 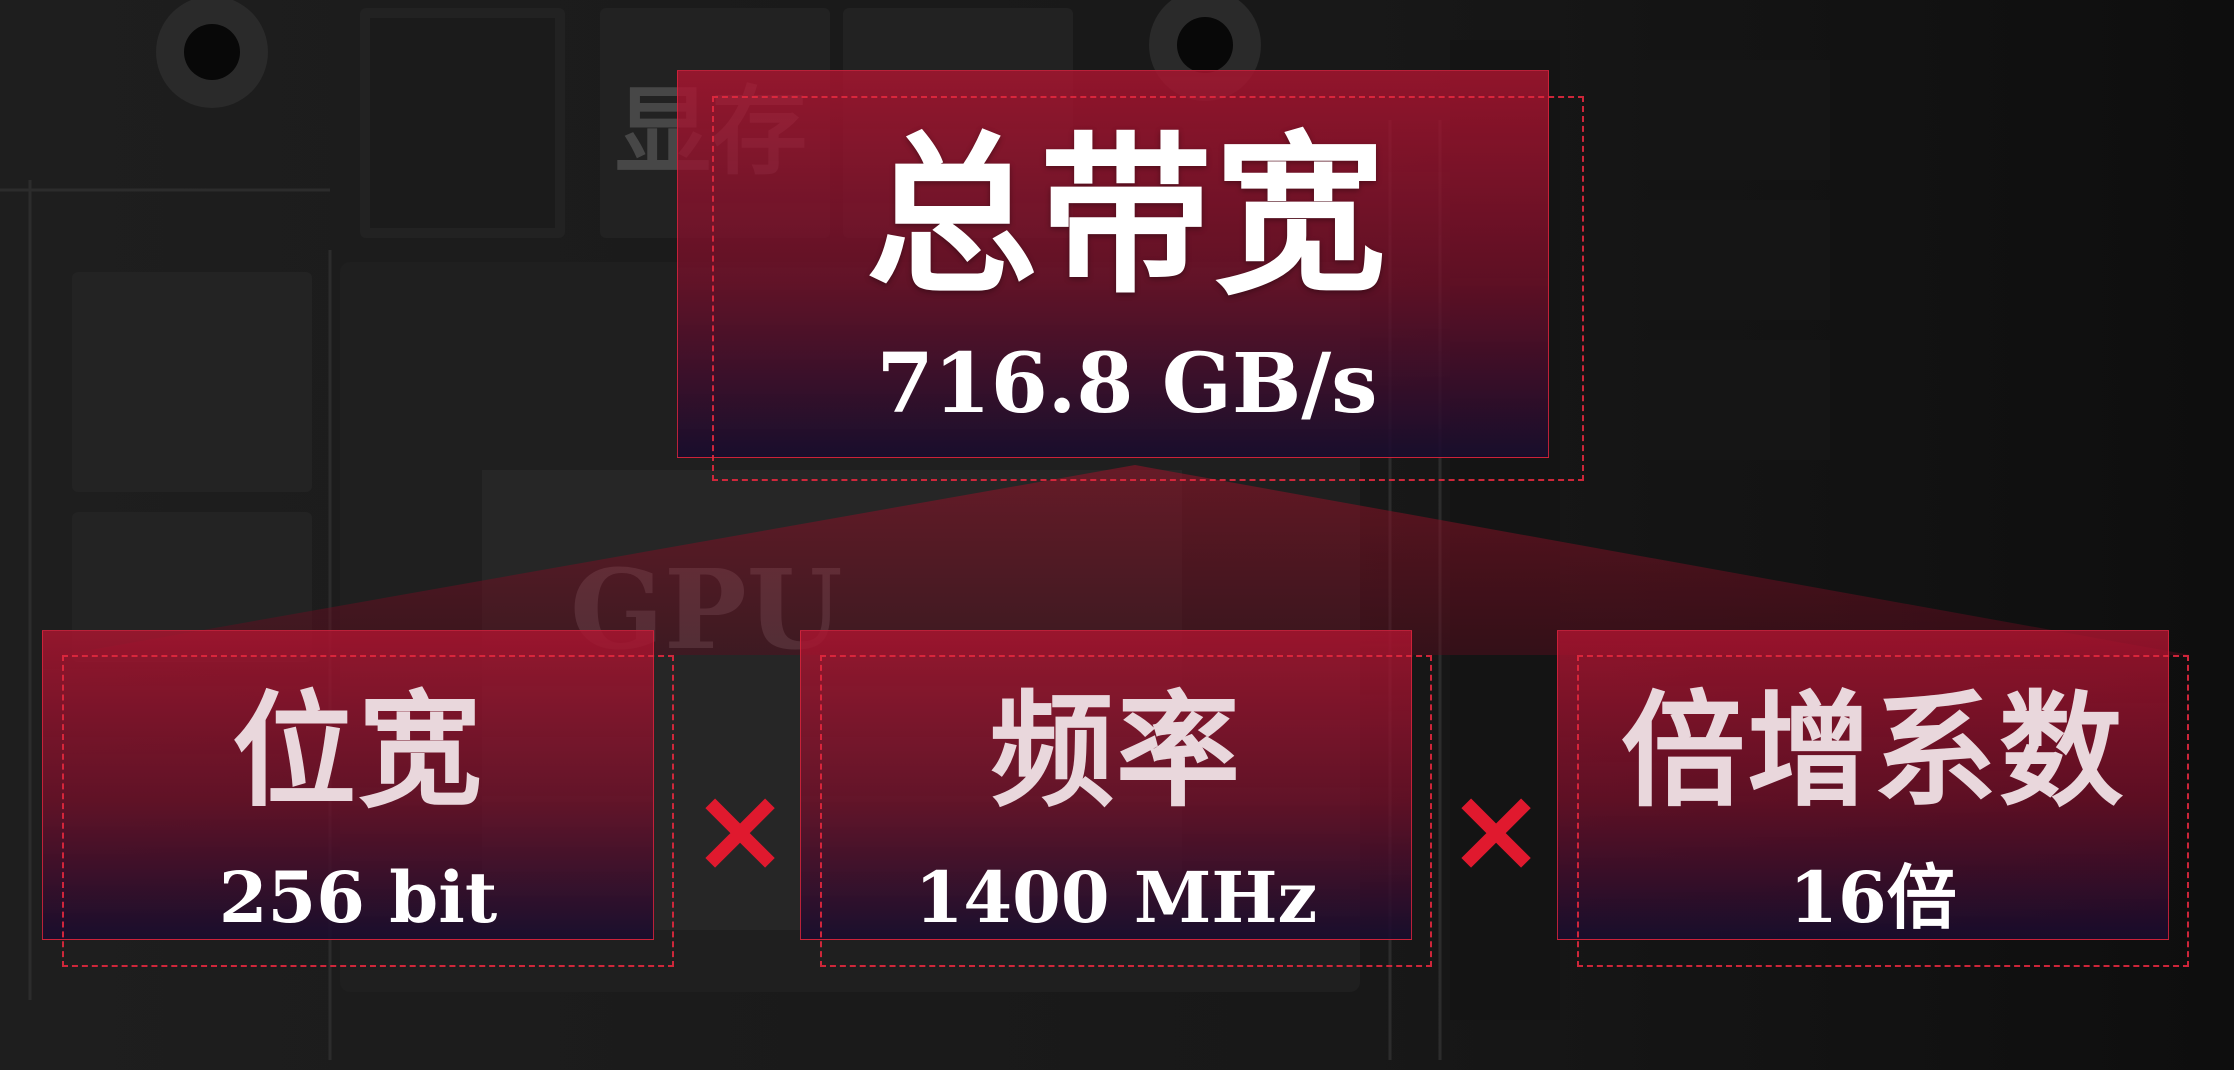 I want to click on total-bandwidth-title: 总带宽, so click(x=1127, y=215).